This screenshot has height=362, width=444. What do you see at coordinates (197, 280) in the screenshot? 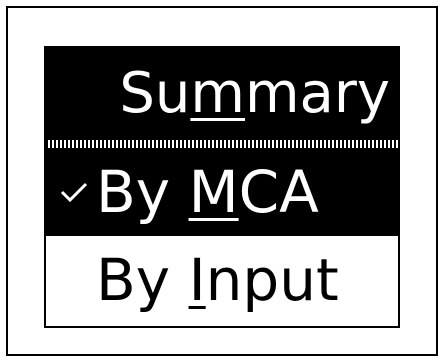
I see `menu-item-by-input-mnemonic: I` at bounding box center [197, 280].